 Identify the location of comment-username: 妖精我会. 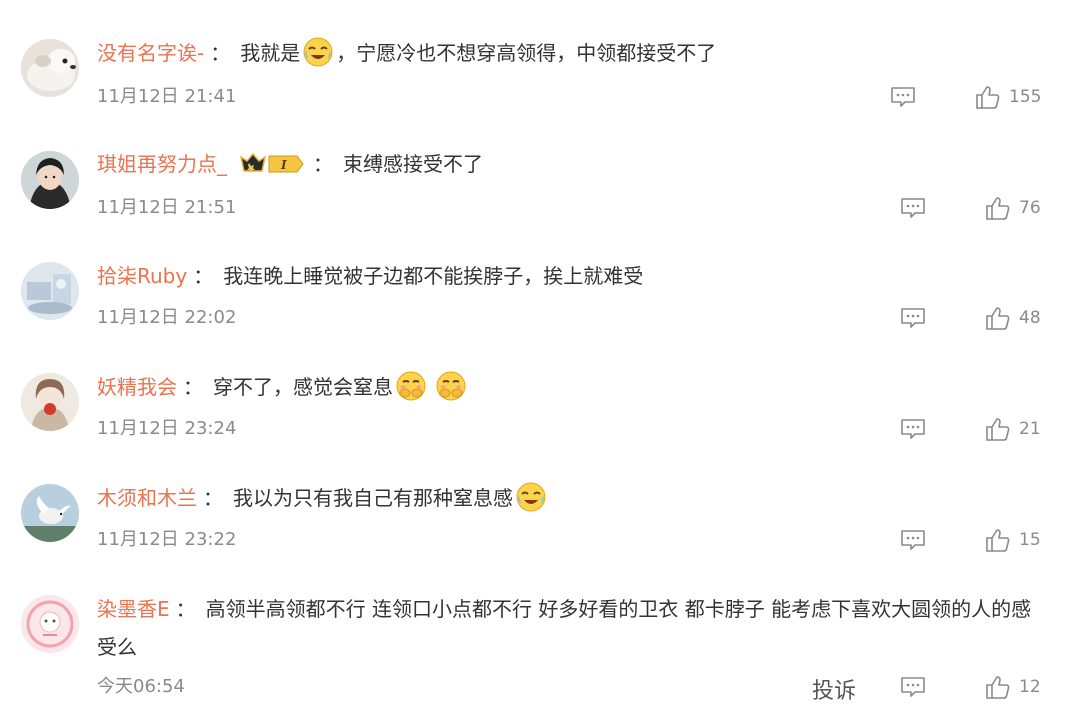
(137, 387).